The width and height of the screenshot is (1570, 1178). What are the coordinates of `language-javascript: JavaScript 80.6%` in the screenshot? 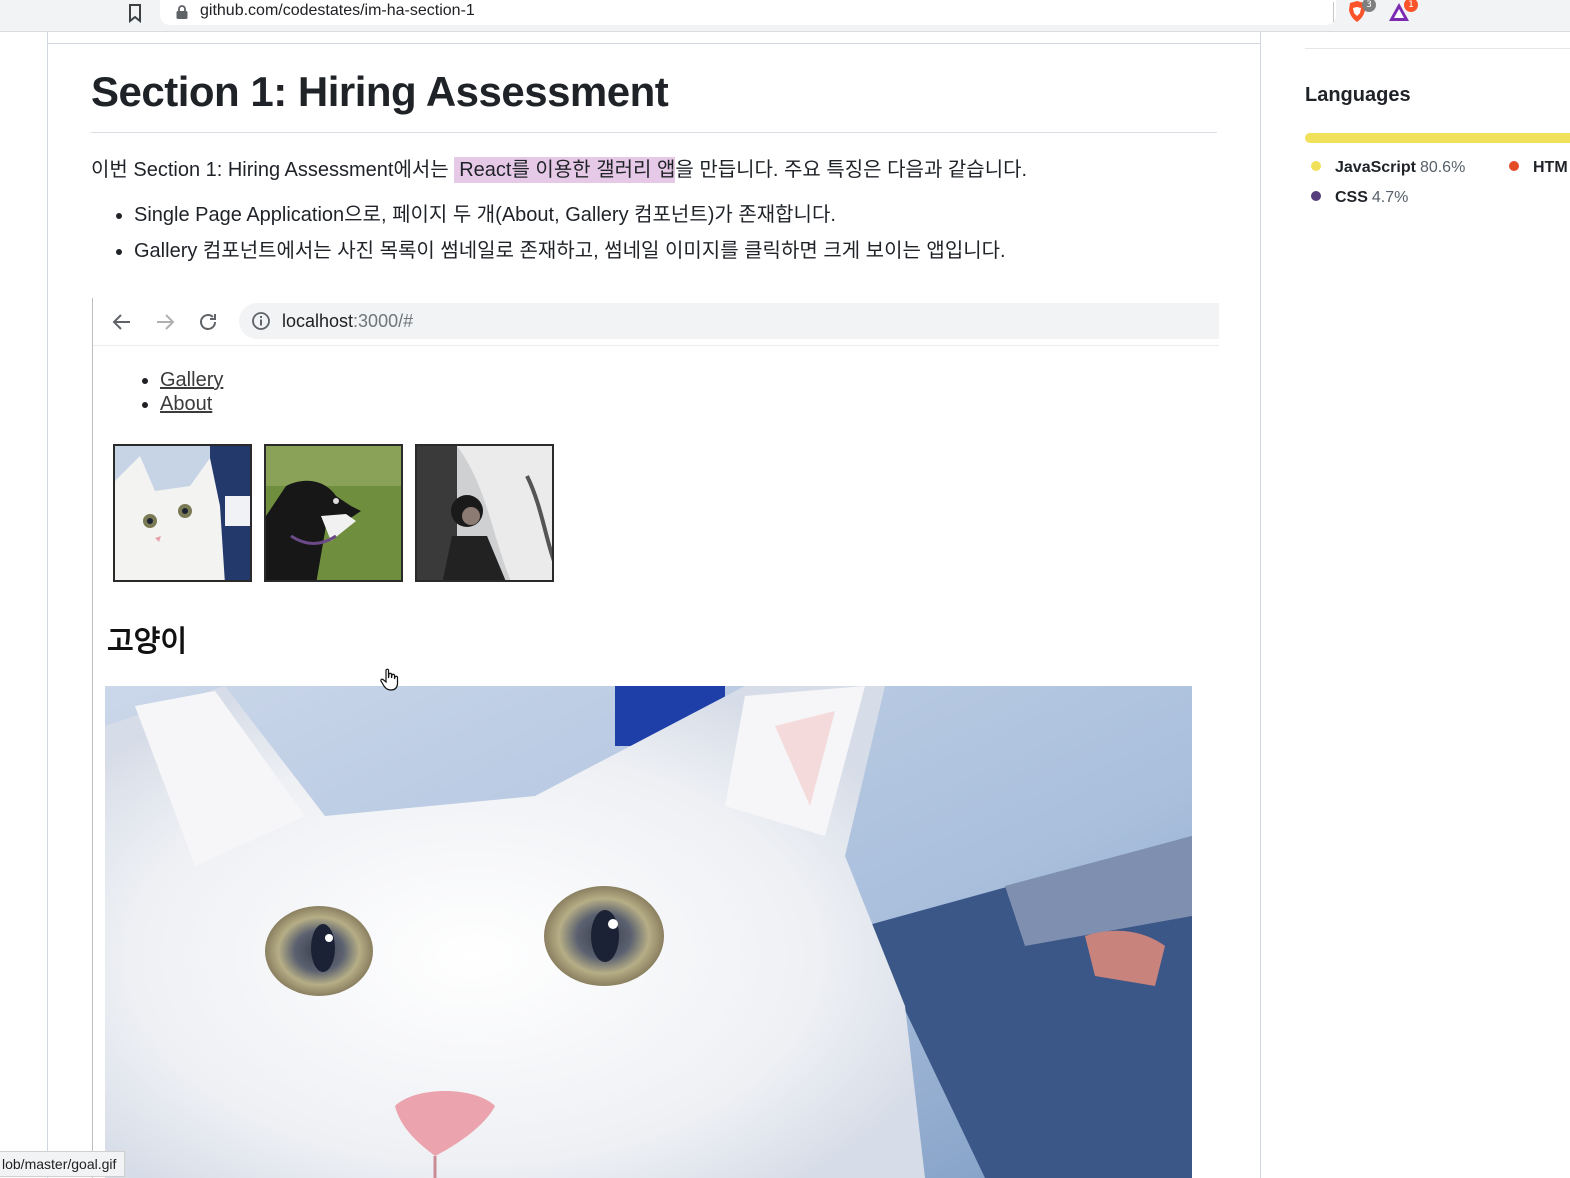 It's located at (1388, 168).